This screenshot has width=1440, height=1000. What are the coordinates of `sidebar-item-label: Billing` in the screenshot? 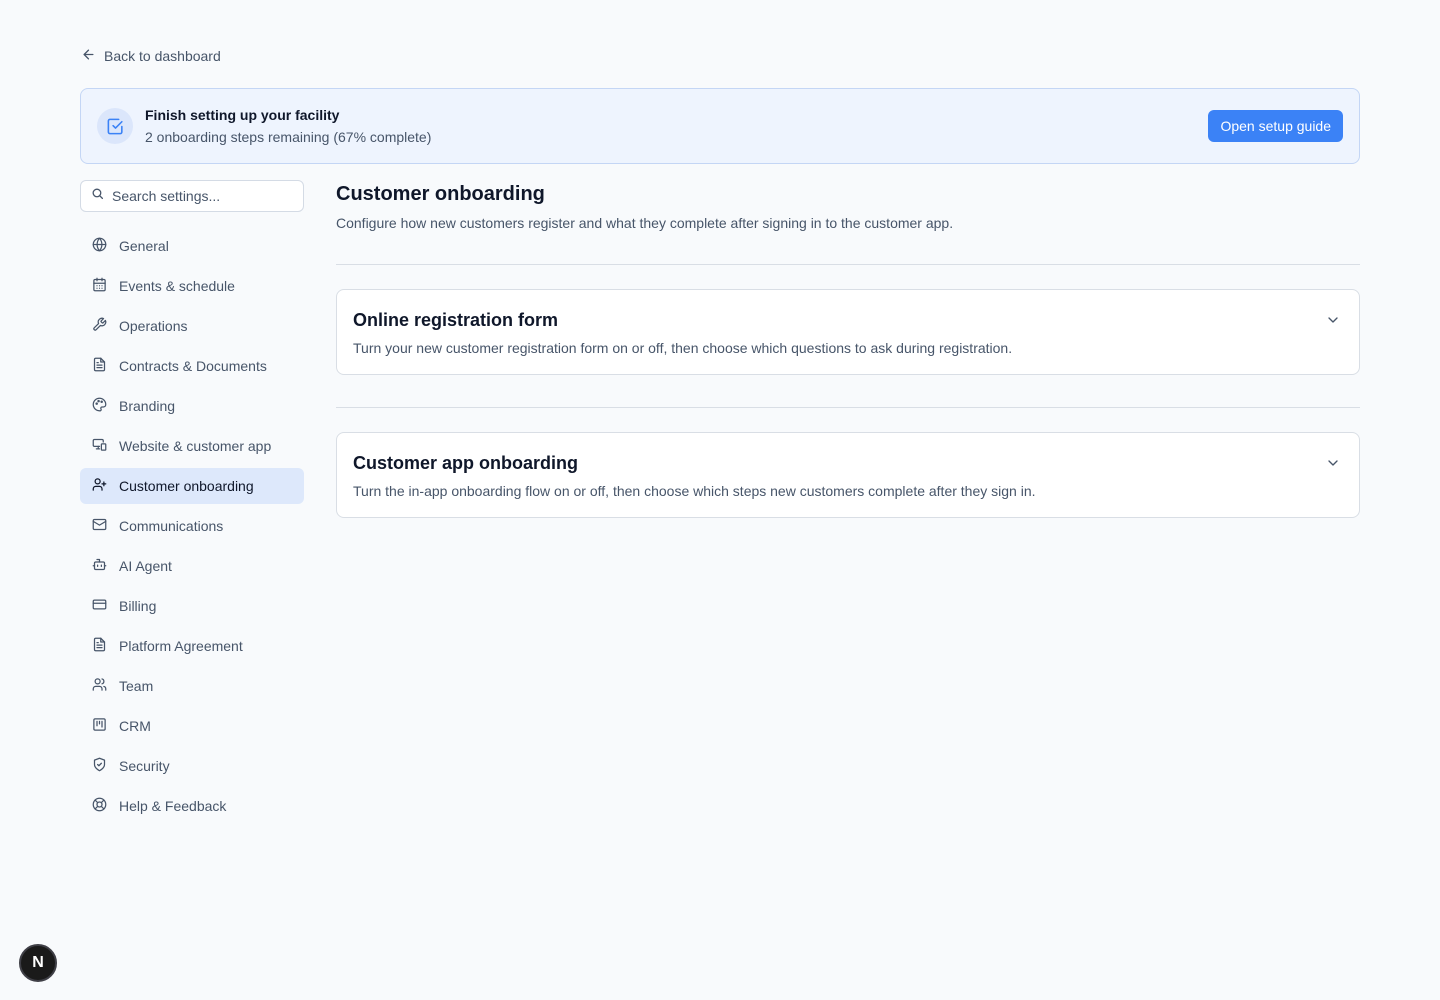 It's located at (138, 606).